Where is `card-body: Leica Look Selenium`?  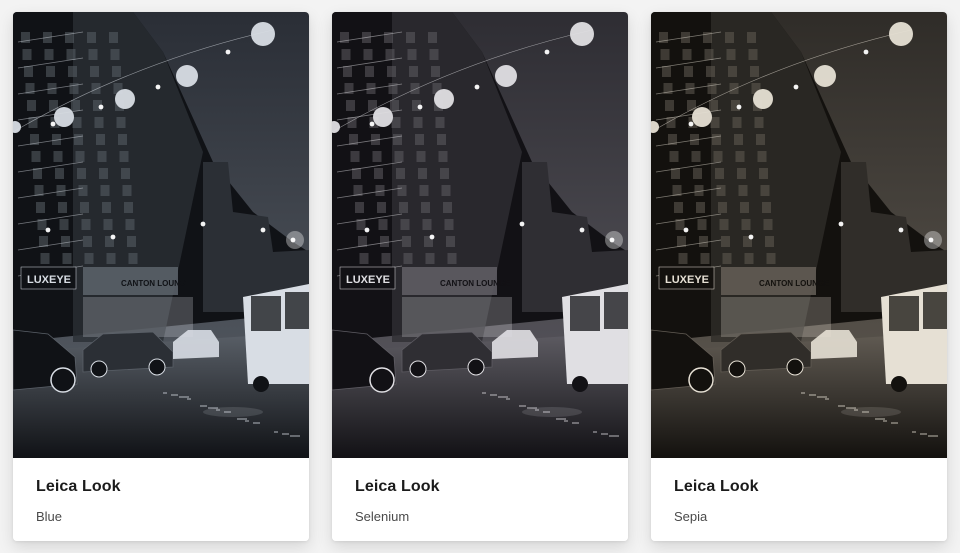 card-body: Leica Look Selenium is located at coordinates (480, 499).